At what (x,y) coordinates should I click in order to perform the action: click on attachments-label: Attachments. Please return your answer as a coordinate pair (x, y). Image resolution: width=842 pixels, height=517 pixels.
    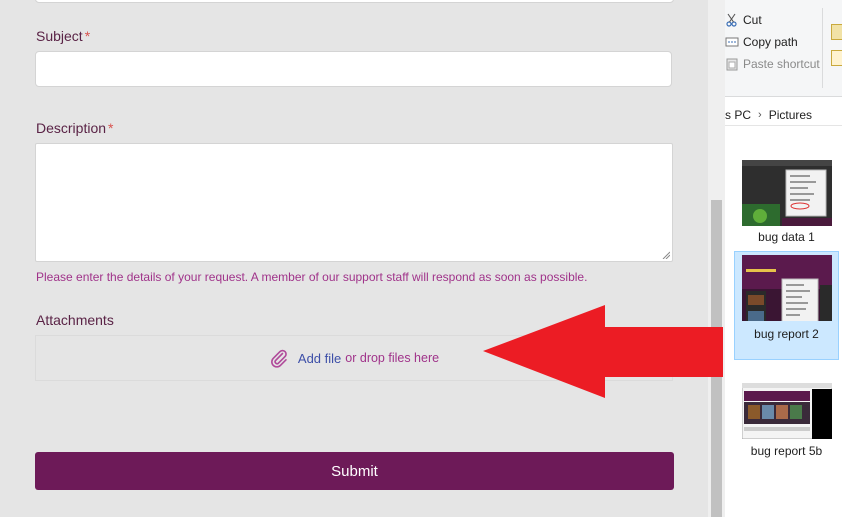
    Looking at the image, I should click on (75, 320).